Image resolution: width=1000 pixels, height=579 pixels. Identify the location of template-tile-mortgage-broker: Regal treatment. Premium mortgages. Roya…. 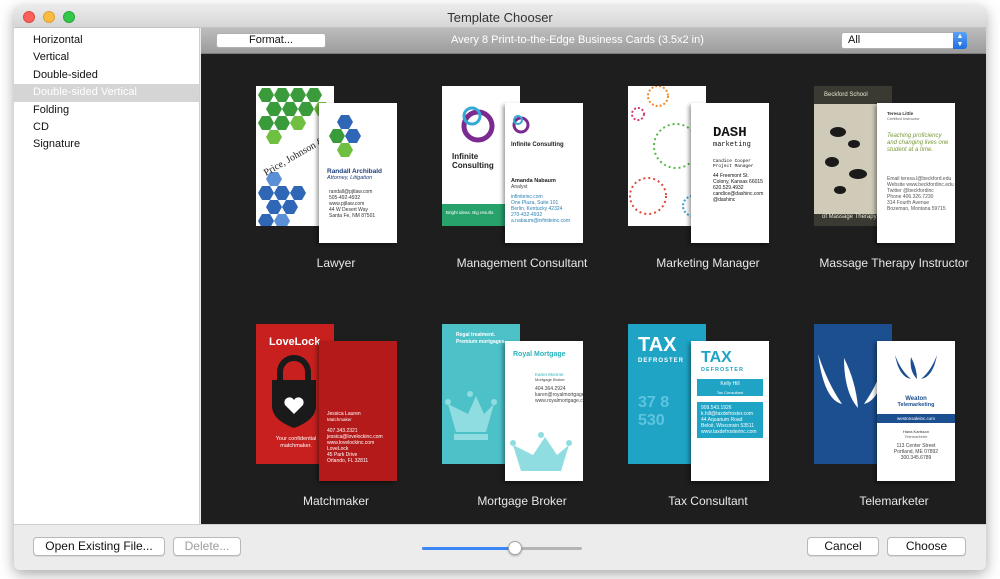
(522, 434).